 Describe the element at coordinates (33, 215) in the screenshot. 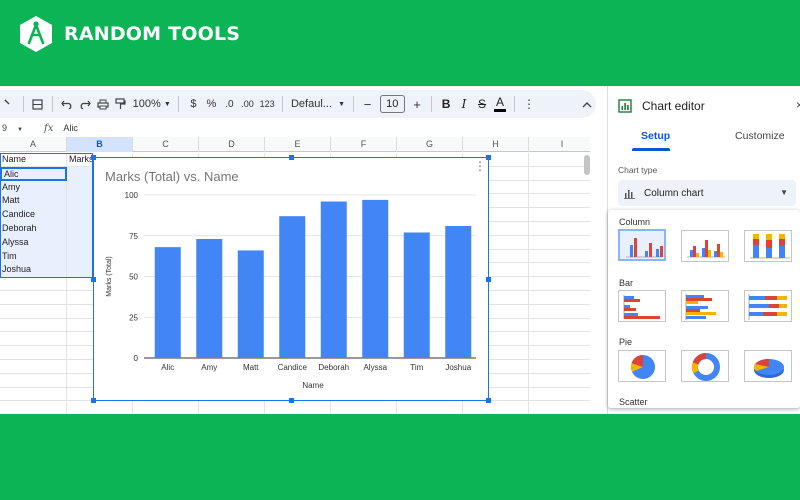

I see `cell: Candice` at that location.